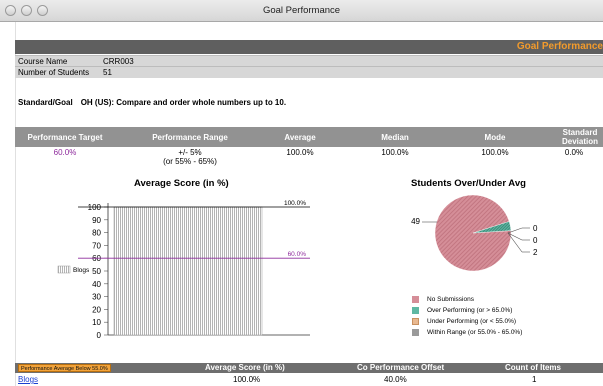 The width and height of the screenshot is (603, 386). Describe the element at coordinates (475, 332) in the screenshot. I see `legend-label-within-range: Within Range (or 55.0% - 65.0%)` at that location.